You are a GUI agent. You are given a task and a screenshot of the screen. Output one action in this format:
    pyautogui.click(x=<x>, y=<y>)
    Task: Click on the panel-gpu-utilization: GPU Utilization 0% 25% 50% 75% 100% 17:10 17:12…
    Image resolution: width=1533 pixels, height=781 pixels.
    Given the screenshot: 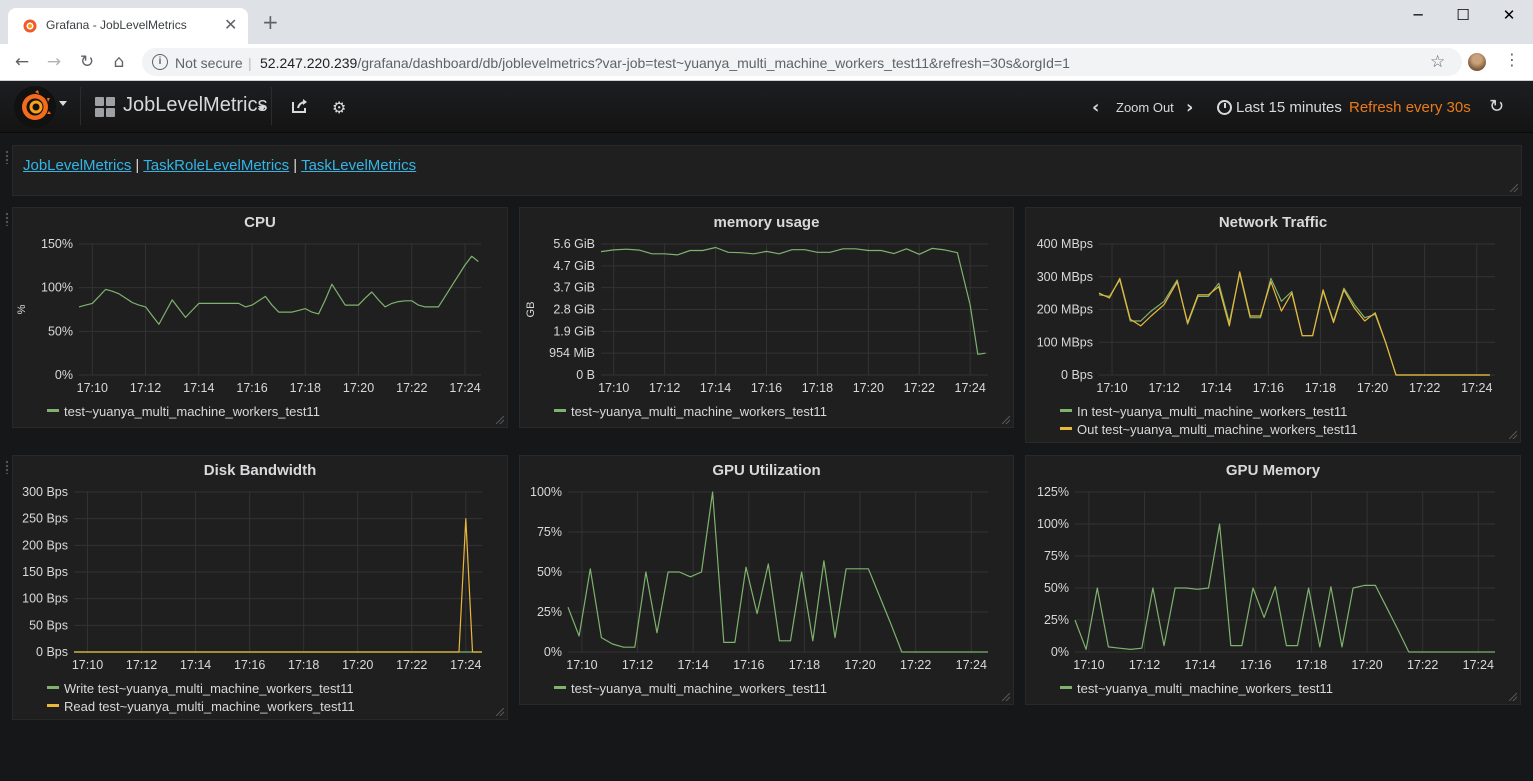 What is the action you would take?
    pyautogui.click(x=766, y=580)
    